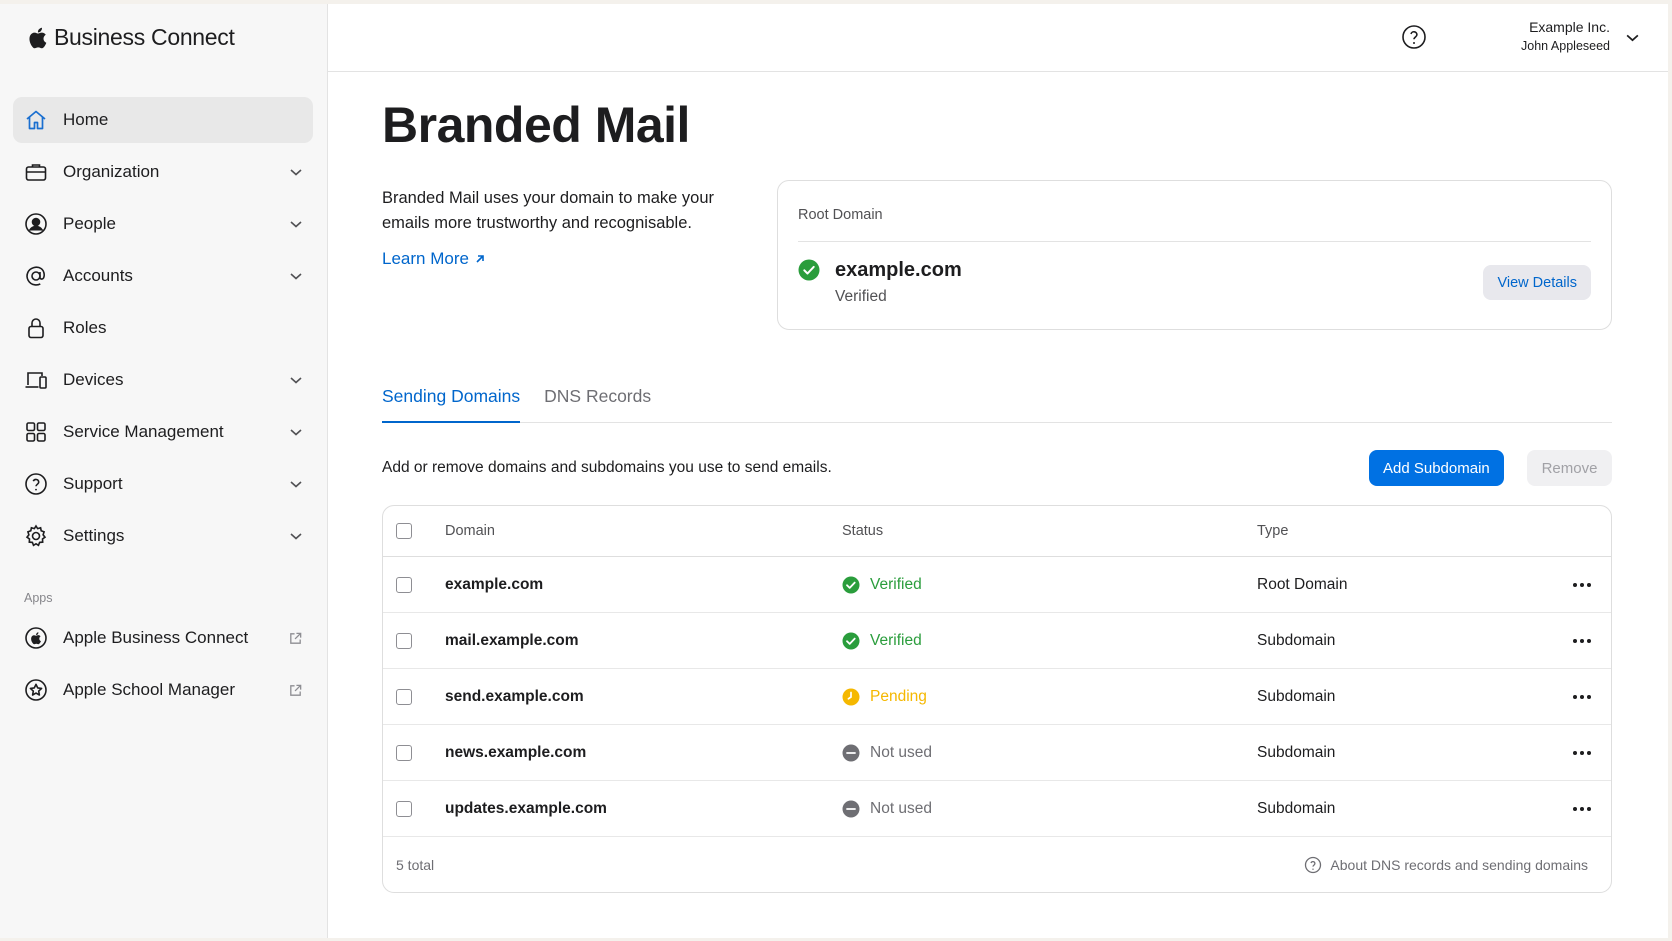  I want to click on at-sign-icon, so click(36, 276).